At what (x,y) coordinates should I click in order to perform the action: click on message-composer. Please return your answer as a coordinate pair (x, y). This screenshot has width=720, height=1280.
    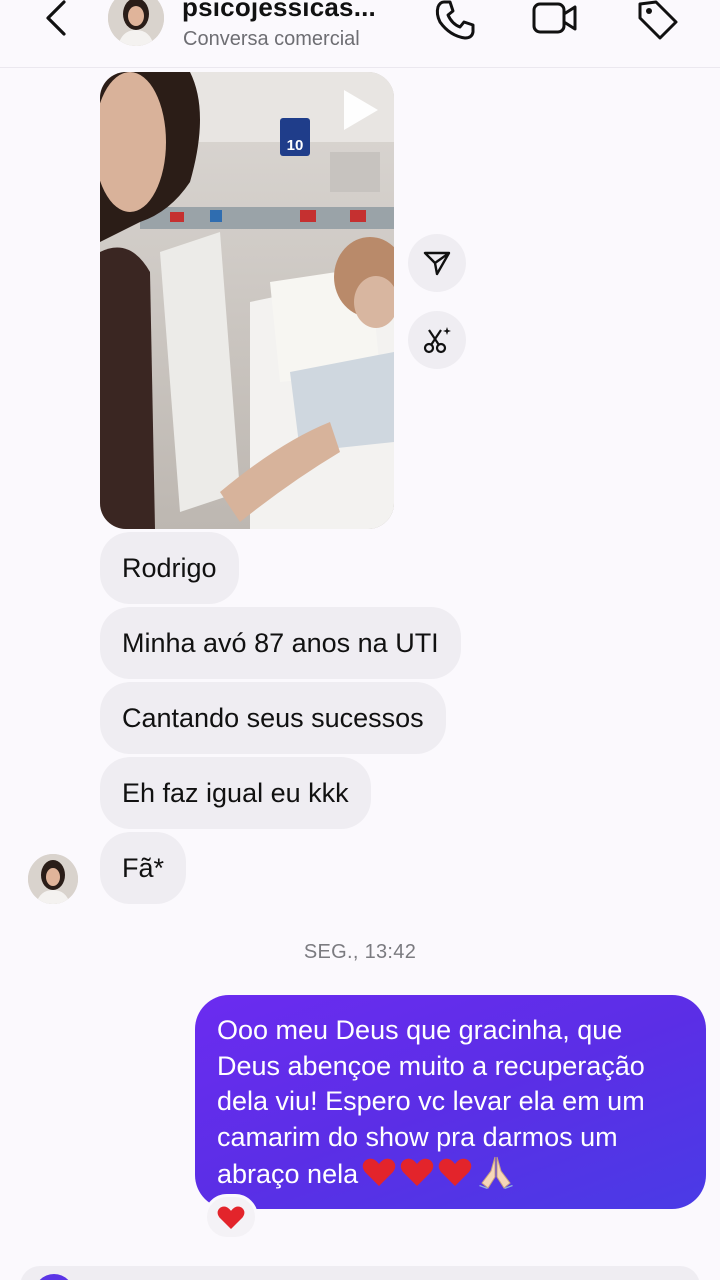
    Looking at the image, I should click on (360, 1273).